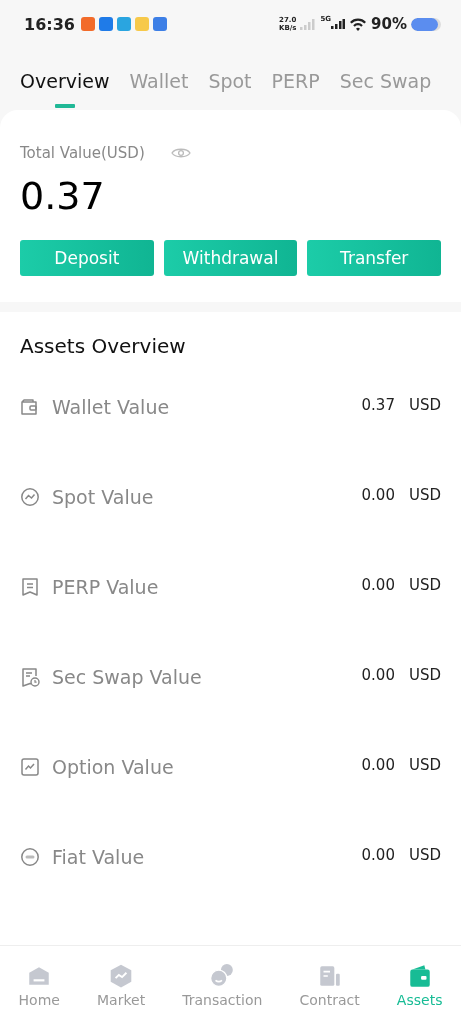  What do you see at coordinates (230, 88) in the screenshot?
I see `tab: Spot` at bounding box center [230, 88].